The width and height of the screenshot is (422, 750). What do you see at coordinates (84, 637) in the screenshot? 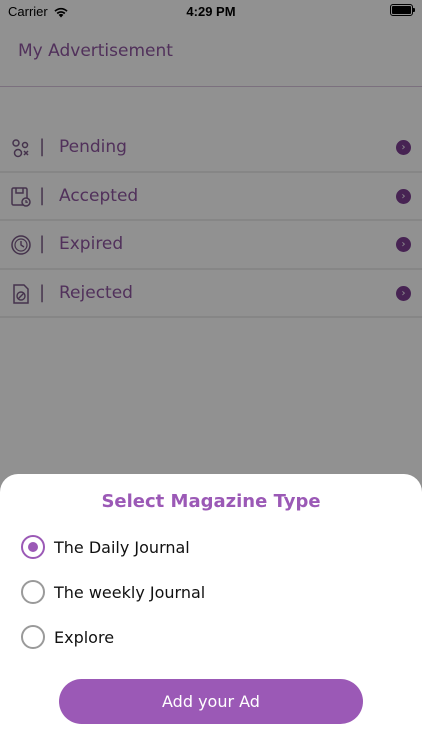
I see `option-label: Explore` at bounding box center [84, 637].